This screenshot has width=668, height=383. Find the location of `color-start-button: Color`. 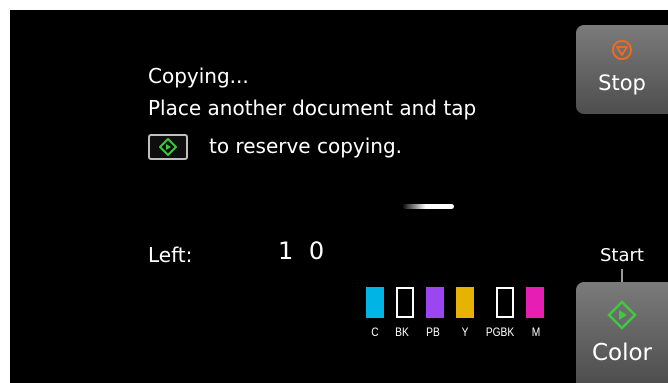

color-start-button: Color is located at coordinates (622, 332).